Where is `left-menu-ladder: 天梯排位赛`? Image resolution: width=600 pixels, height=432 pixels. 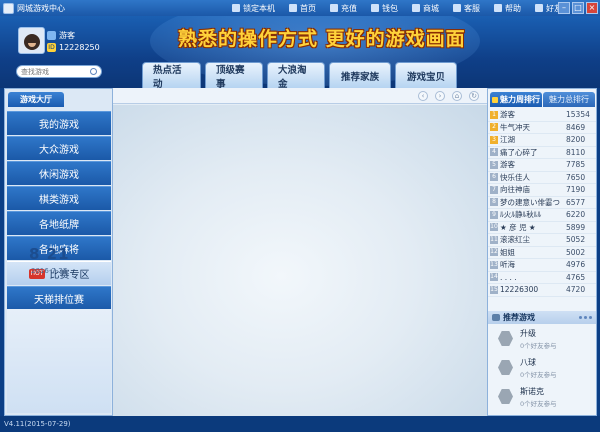 left-menu-ladder: 天梯排位赛 is located at coordinates (59, 298).